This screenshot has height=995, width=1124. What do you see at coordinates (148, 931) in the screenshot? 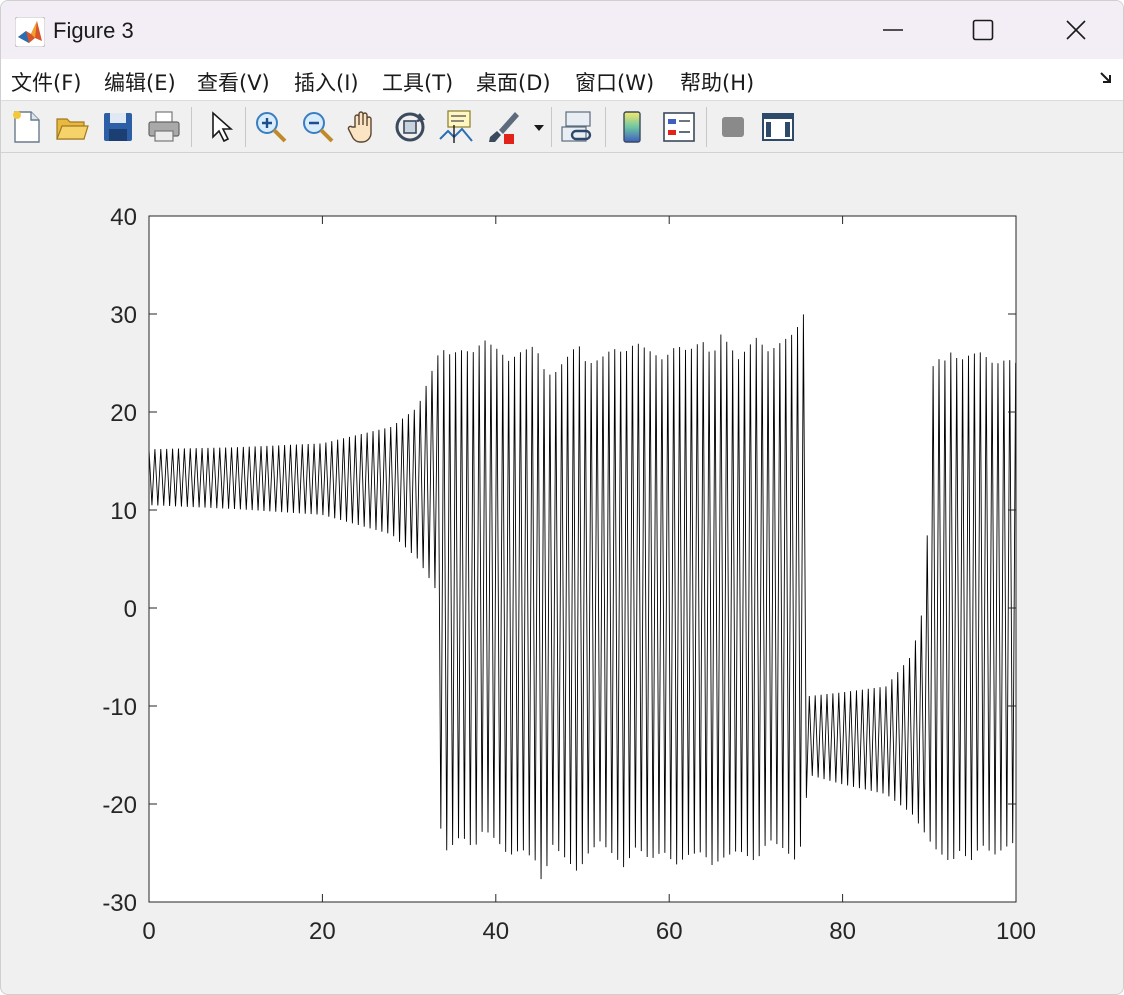
I see `x-tick-label: 0` at bounding box center [148, 931].